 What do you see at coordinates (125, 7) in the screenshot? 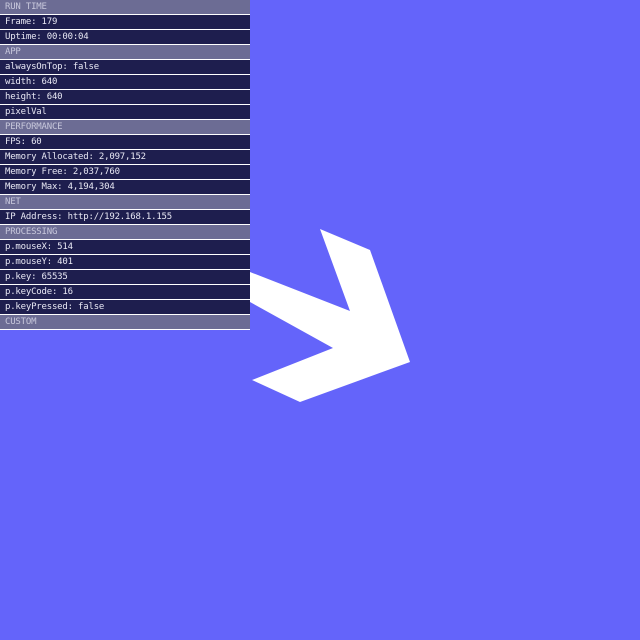
I see `section-header-runtime: RUN TIME` at bounding box center [125, 7].